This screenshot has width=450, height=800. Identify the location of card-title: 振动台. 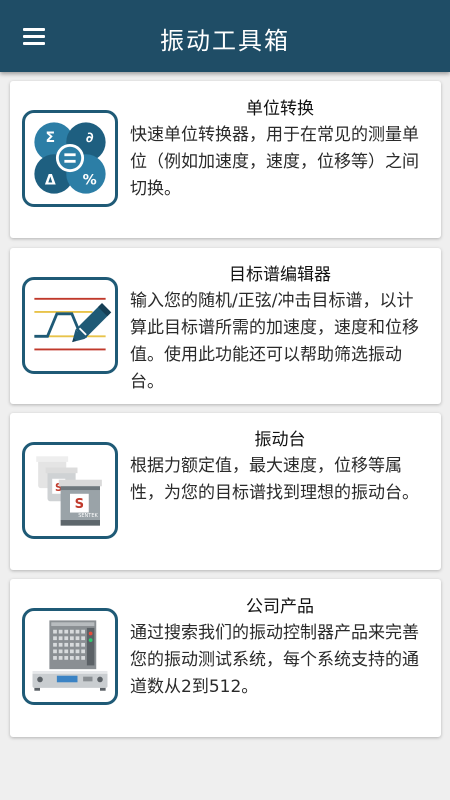
(280, 440).